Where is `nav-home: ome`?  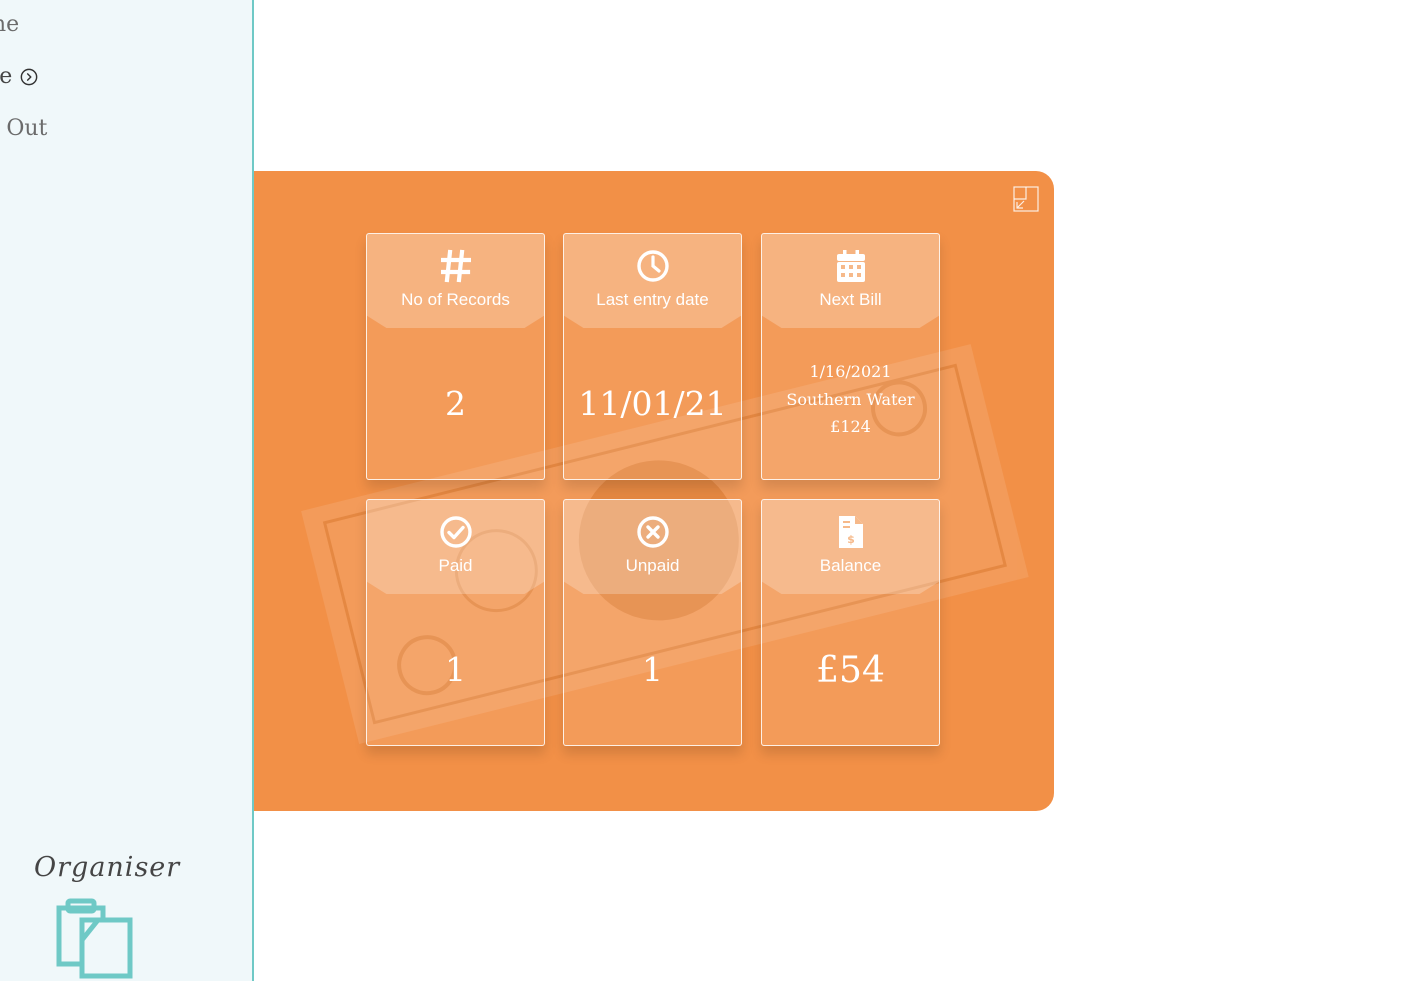
nav-home: ome is located at coordinates (9, 24).